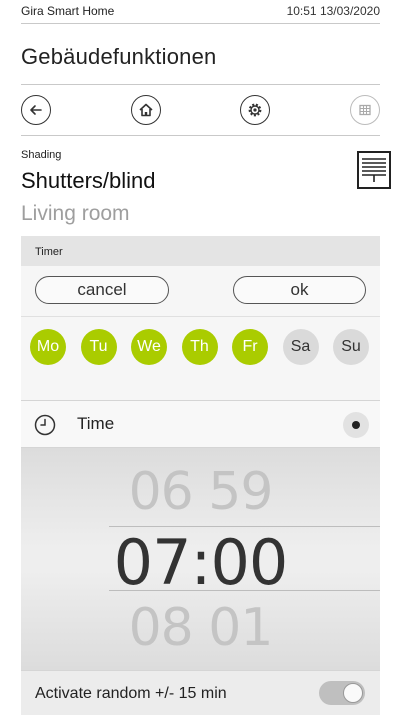 The image size is (401, 715). Describe the element at coordinates (96, 423) in the screenshot. I see `time-label: Time` at that location.